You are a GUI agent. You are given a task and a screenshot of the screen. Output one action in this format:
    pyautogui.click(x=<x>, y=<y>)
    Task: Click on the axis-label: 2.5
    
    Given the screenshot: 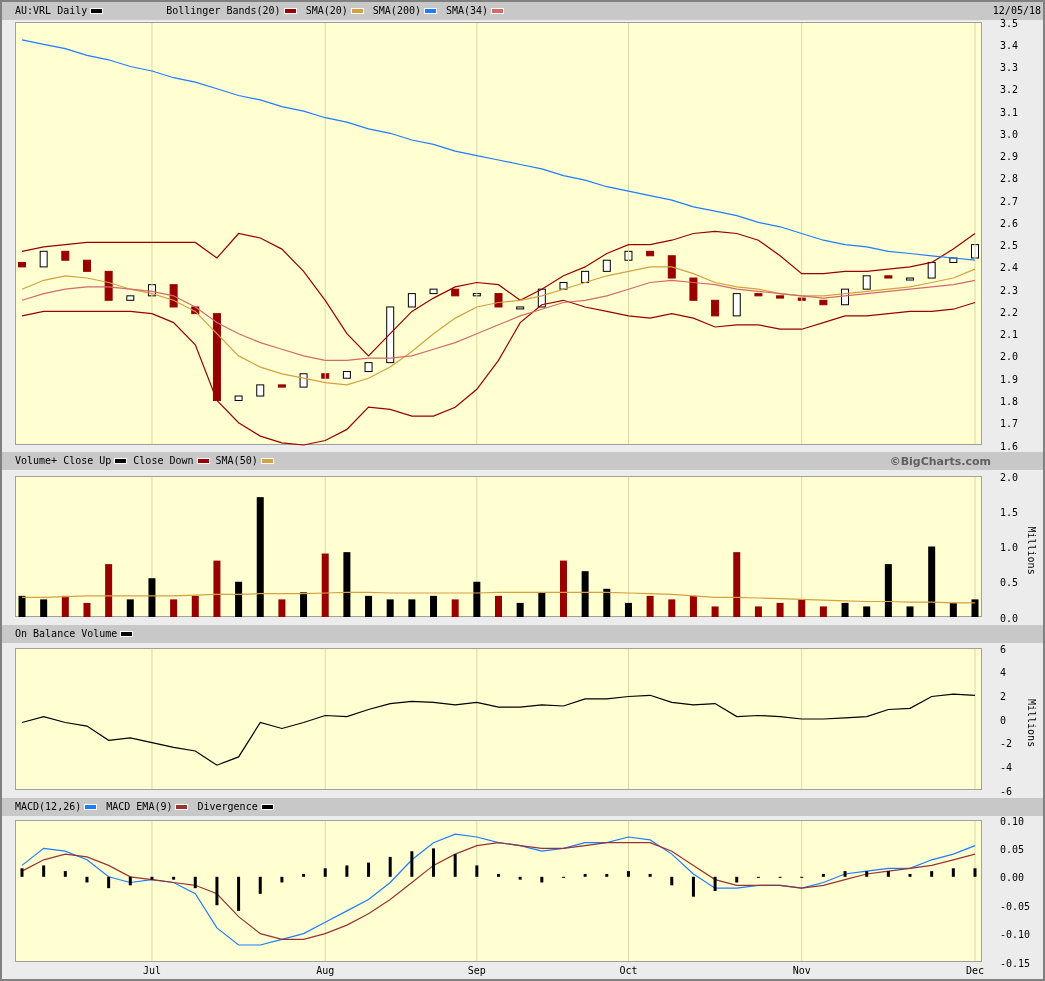 What is the action you would take?
    pyautogui.click(x=1009, y=246)
    